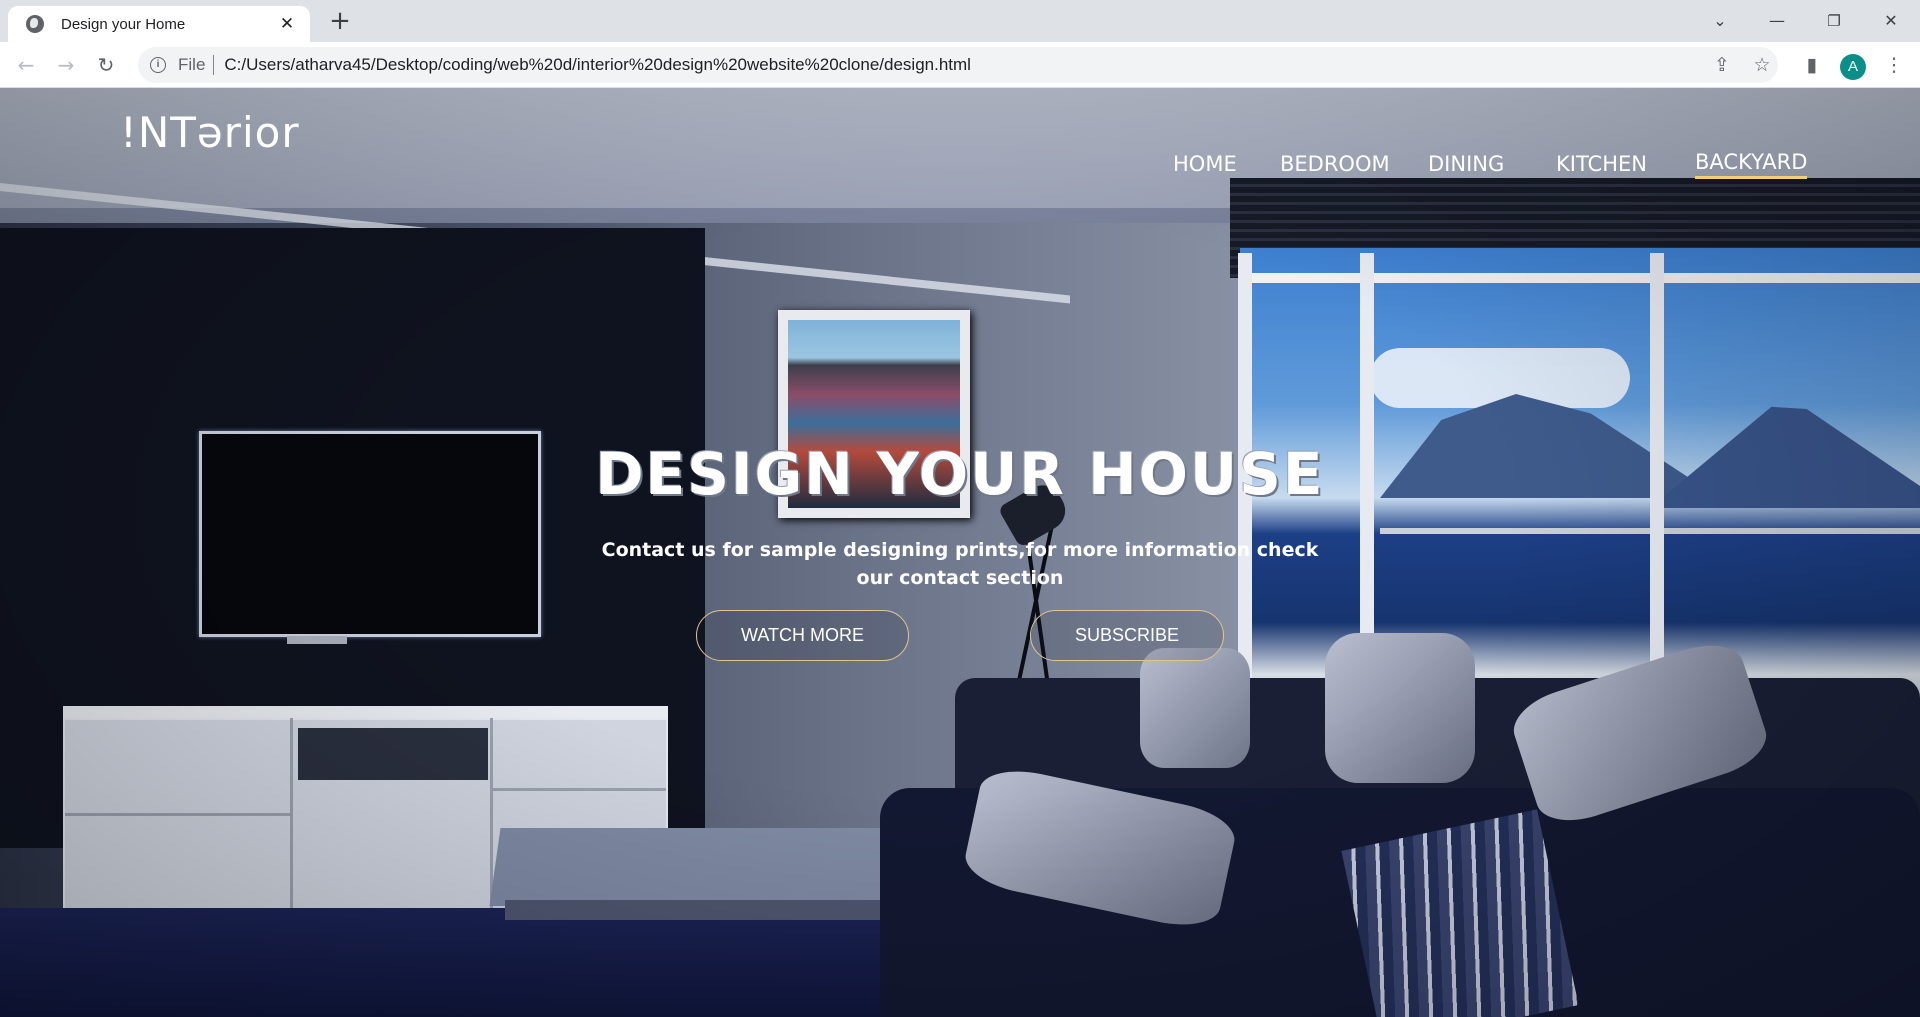 This screenshot has width=1920, height=1017. I want to click on profile-avatar: A, so click(1853, 67).